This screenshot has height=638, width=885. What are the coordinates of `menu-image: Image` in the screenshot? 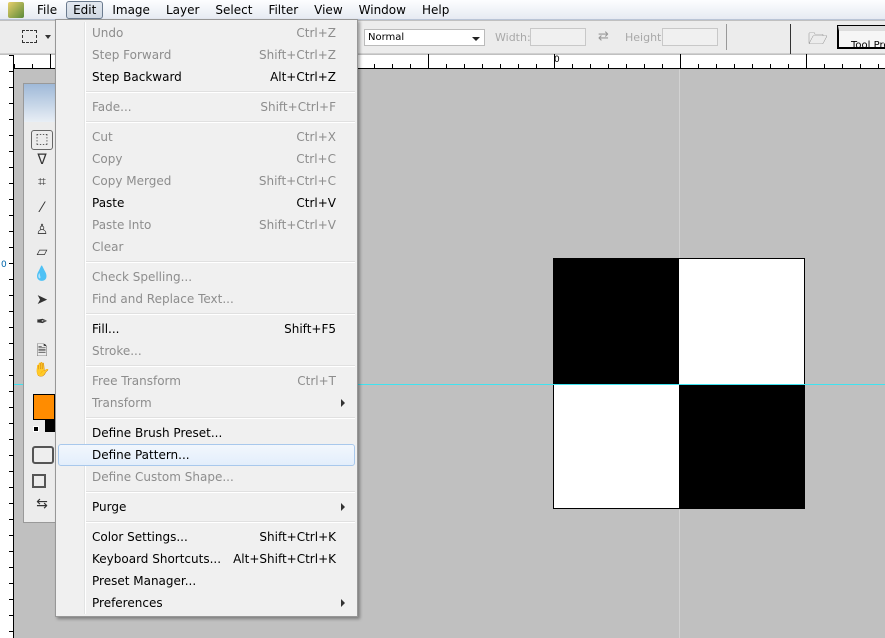 It's located at (131, 10).